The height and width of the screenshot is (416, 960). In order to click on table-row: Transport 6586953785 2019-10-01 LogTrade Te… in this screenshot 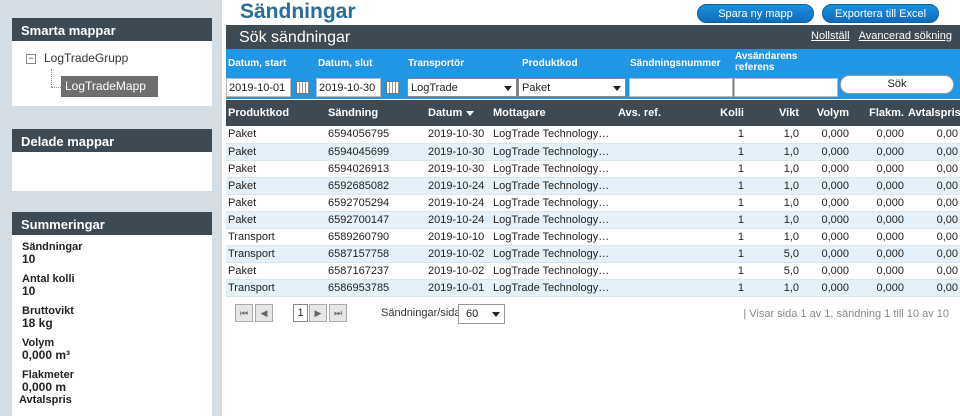, I will do `click(593, 288)`.